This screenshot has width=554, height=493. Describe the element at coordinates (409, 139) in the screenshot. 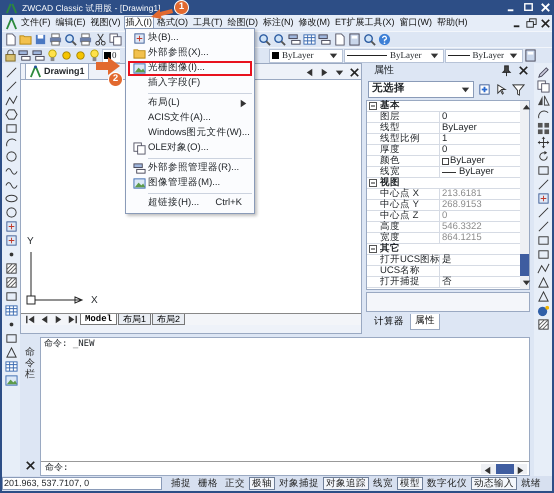

I see `property-name: 线型比例` at that location.